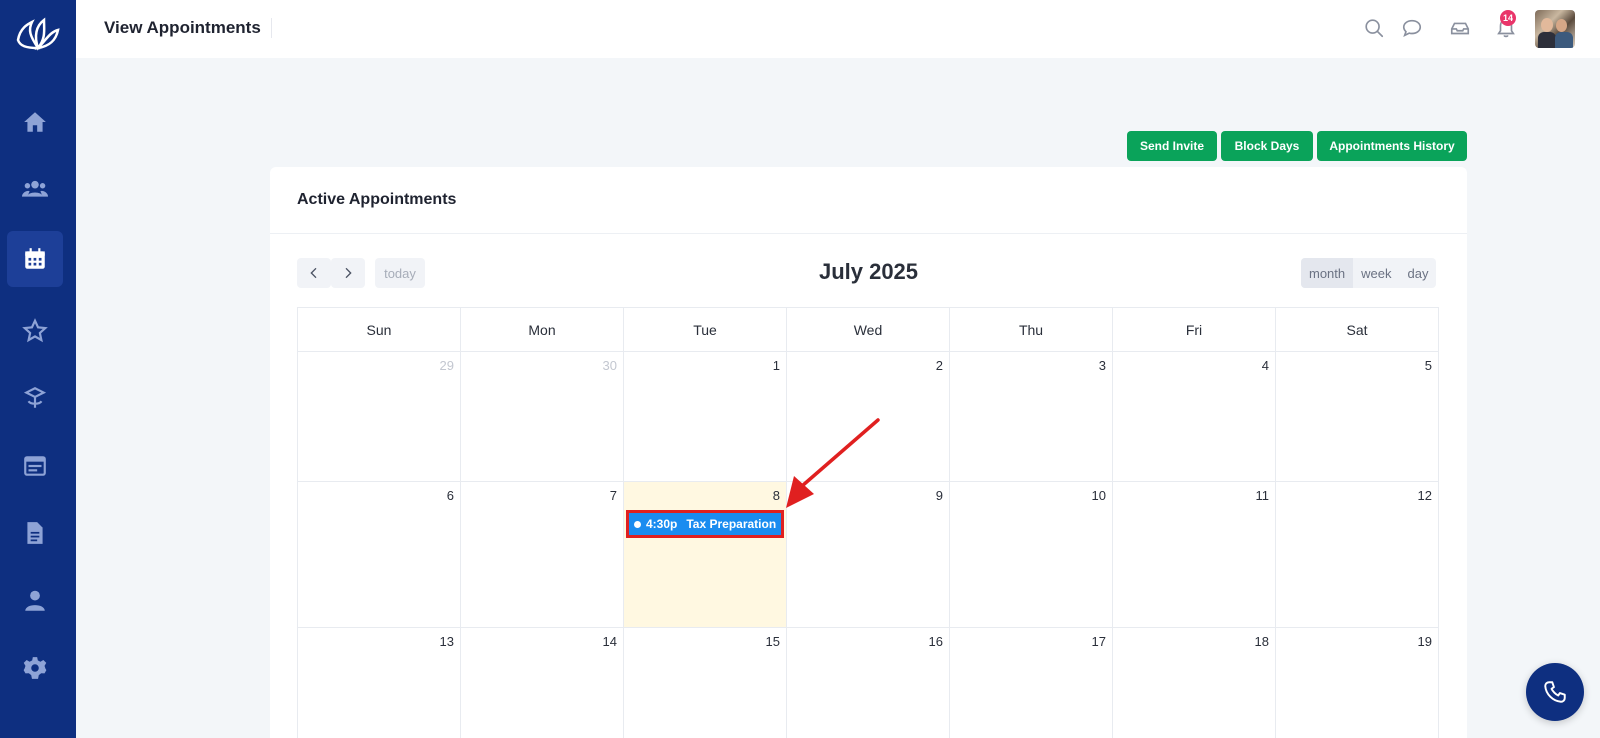 The height and width of the screenshot is (738, 1600). I want to click on day-cell: 14, so click(542, 683).